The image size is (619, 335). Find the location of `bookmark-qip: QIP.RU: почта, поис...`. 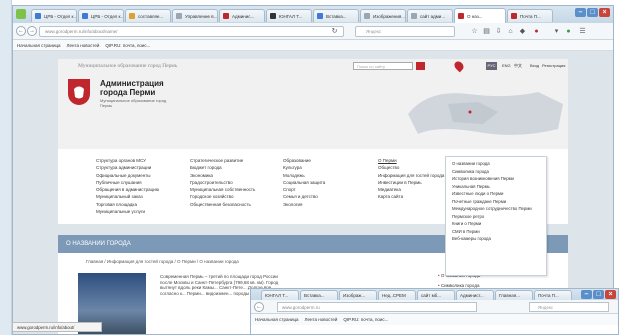

bookmark-qip: QIP.RU: почта, поис... is located at coordinates (127, 45).